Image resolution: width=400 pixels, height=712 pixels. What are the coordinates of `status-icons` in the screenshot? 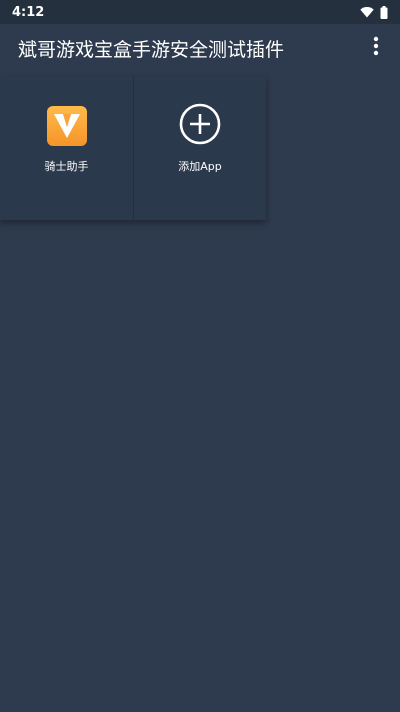 It's located at (374, 12).